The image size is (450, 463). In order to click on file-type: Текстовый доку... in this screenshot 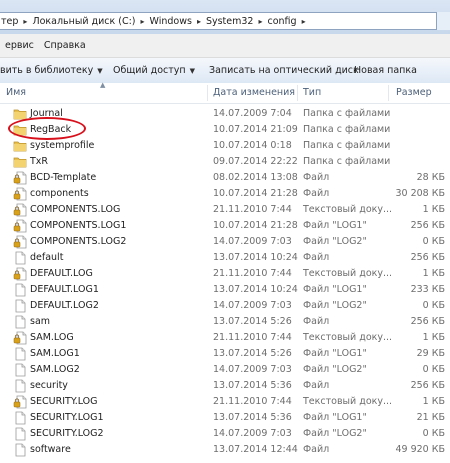, I will do `click(348, 401)`.